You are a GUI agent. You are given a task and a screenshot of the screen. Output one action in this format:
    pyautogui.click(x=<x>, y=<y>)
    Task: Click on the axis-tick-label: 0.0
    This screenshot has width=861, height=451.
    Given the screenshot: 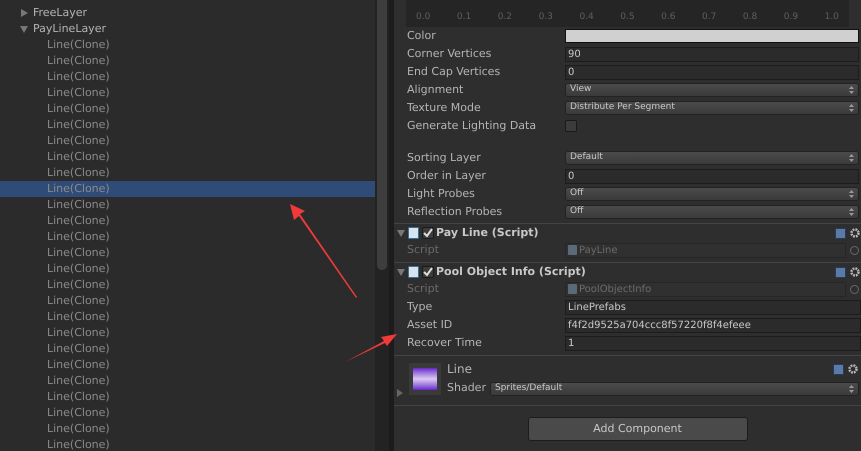 What is the action you would take?
    pyautogui.click(x=423, y=17)
    